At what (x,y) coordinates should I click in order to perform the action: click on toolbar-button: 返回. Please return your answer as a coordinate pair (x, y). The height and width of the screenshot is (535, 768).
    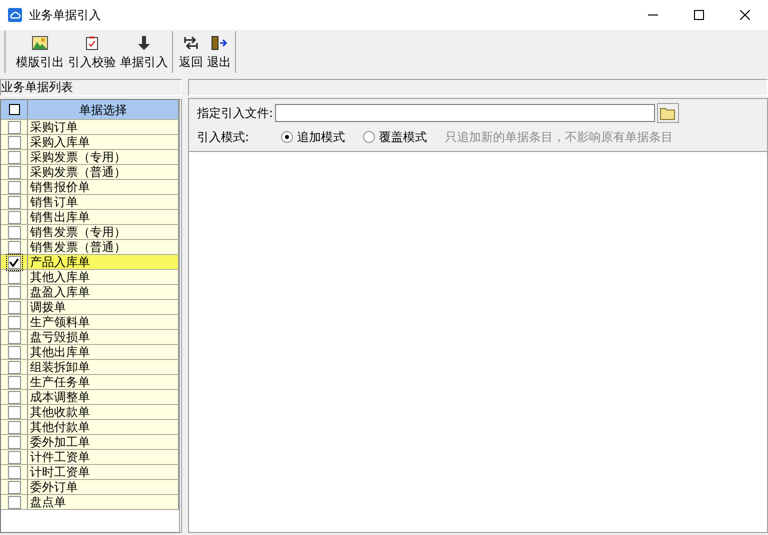
    Looking at the image, I should click on (191, 53).